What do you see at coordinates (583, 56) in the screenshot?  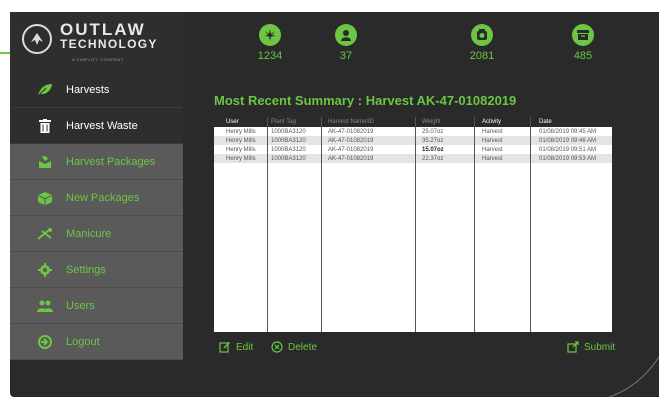 I see `stat-value: 485` at bounding box center [583, 56].